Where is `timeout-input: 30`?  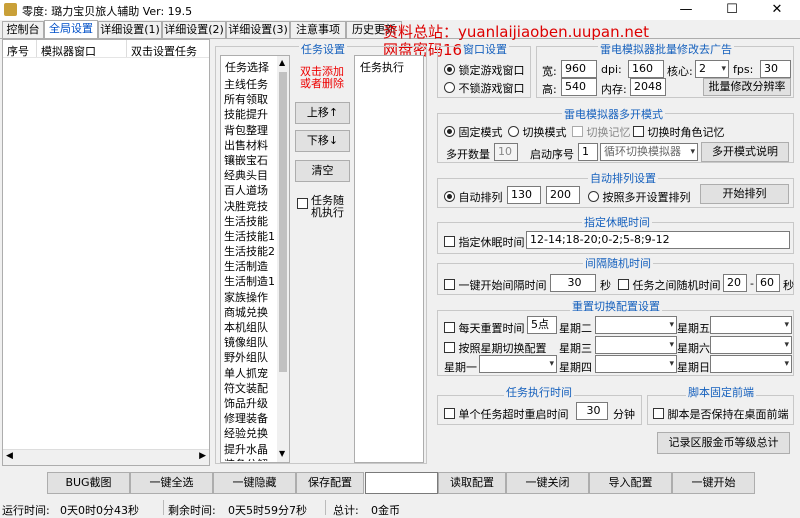
timeout-input: 30 is located at coordinates (592, 411).